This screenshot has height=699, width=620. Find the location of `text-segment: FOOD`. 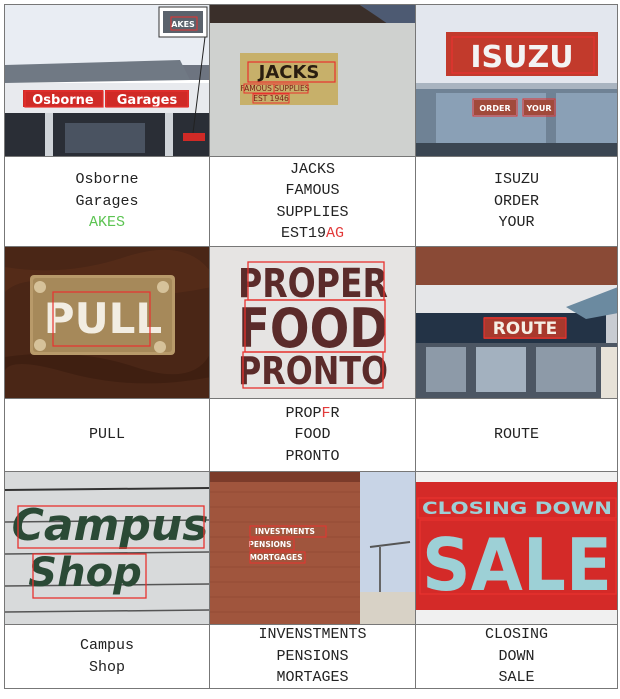

text-segment: FOOD is located at coordinates (312, 435).